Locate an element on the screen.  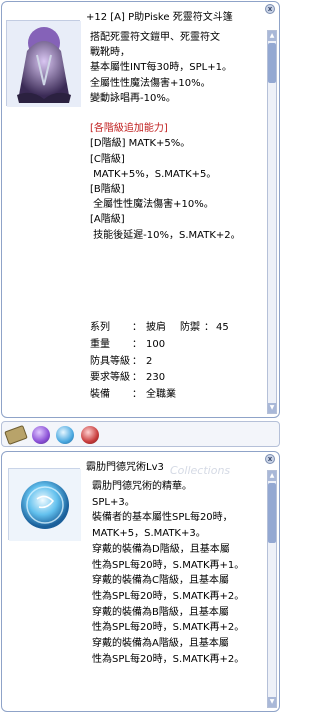
stat-value: 披肩 is located at coordinates (156, 327).